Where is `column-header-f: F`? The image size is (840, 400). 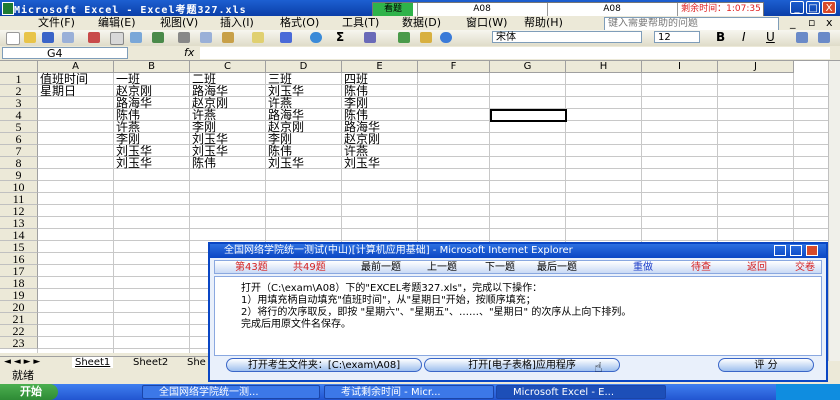 column-header-f: F is located at coordinates (454, 67).